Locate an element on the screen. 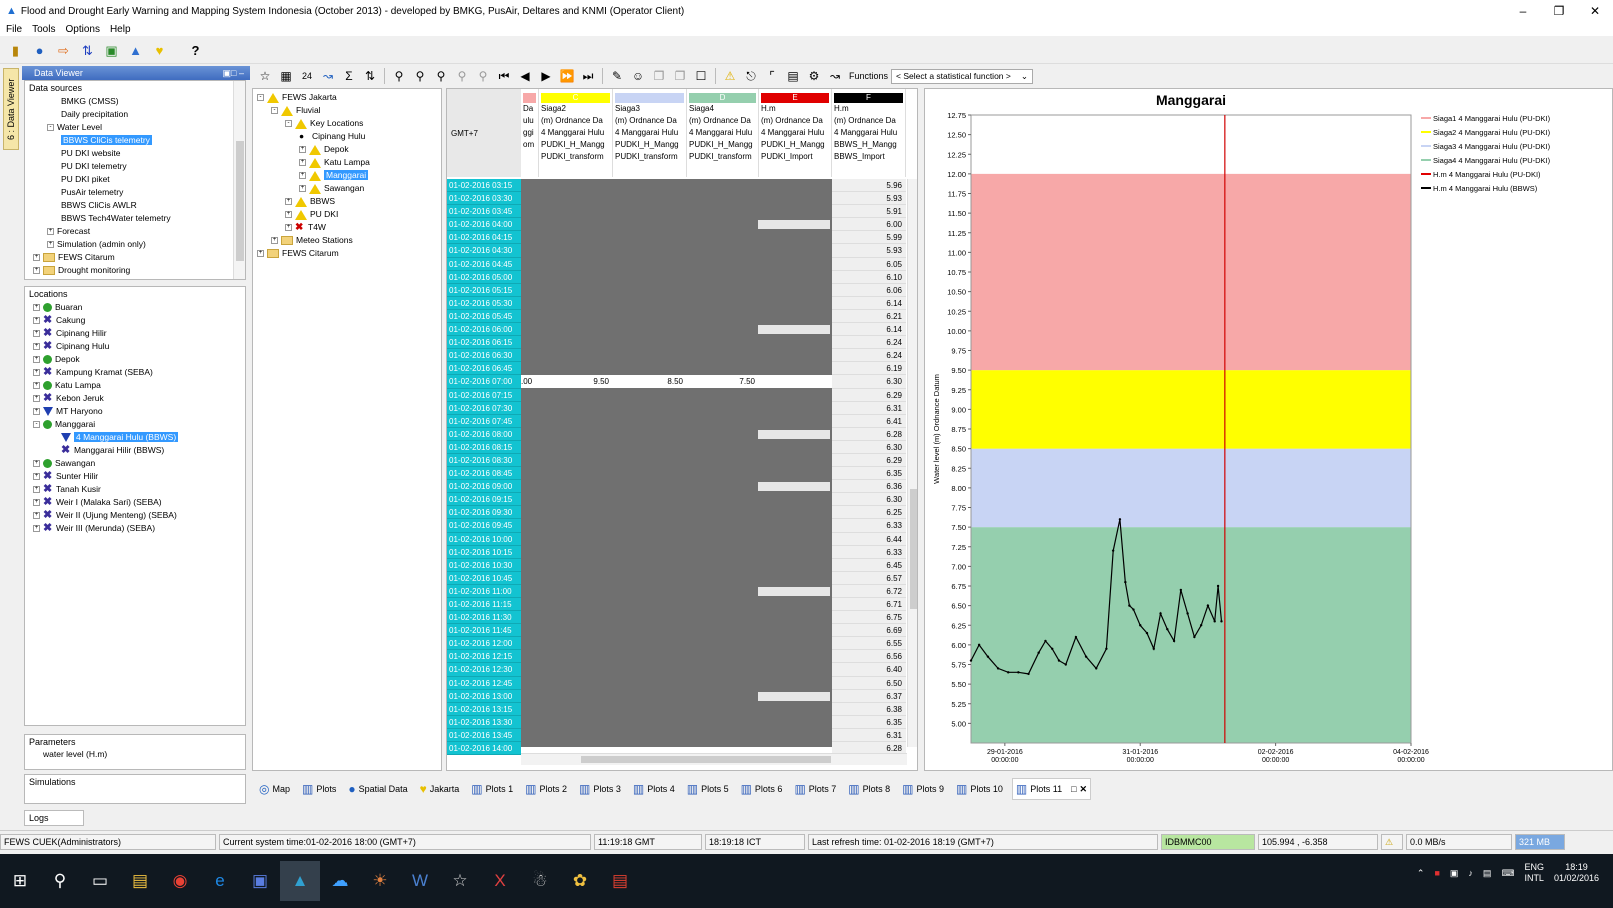 The width and height of the screenshot is (1613, 908). datetime-cell: 01-02-2016 11:15 is located at coordinates (484, 605).